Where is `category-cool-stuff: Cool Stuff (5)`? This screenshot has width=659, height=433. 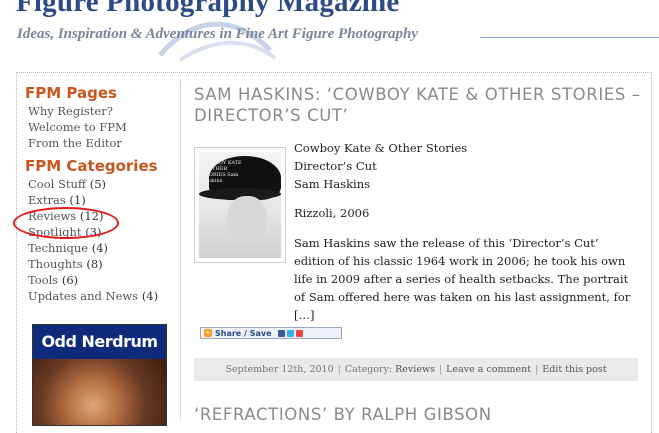
category-cool-stuff: Cool Stuff (5) is located at coordinates (101, 184).